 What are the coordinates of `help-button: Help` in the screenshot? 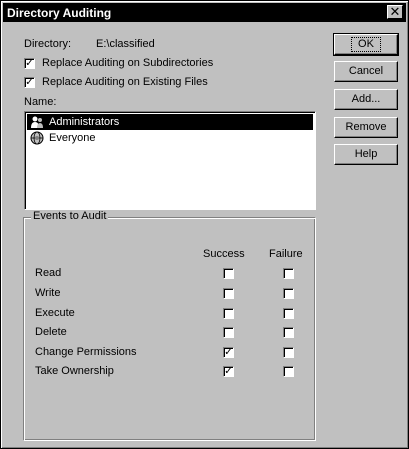 It's located at (366, 154).